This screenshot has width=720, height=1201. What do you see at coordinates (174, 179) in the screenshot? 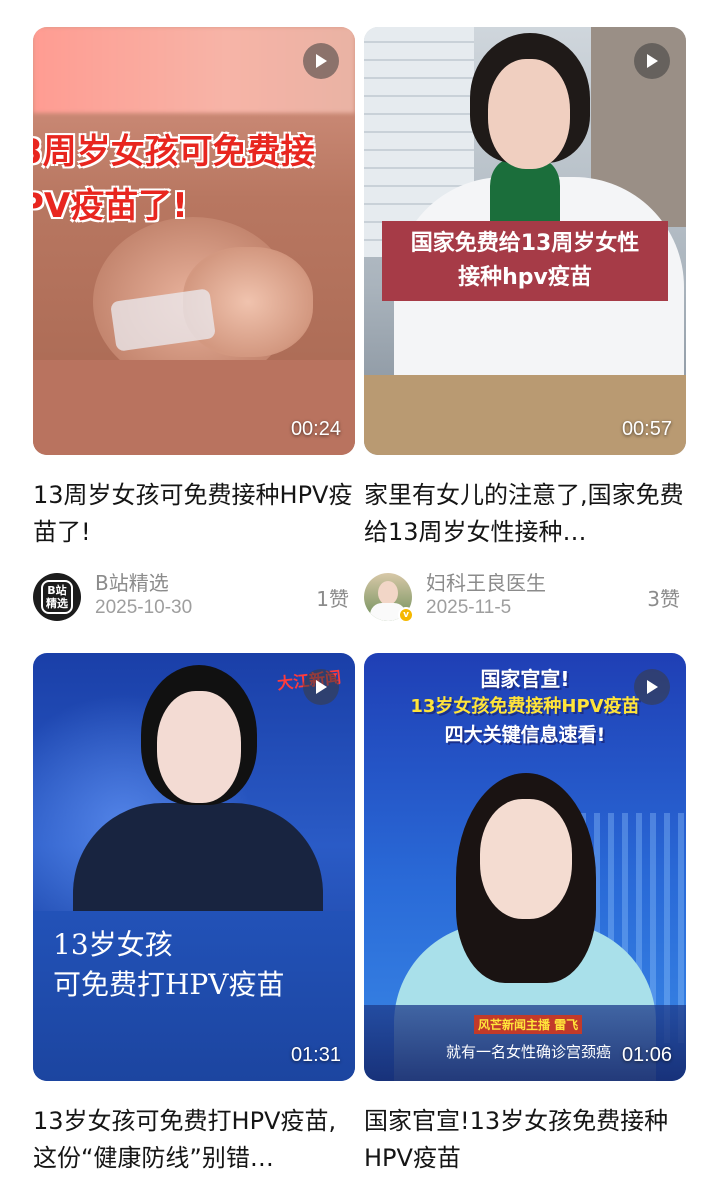
I see `thumbnail-overlay-text: 3周岁女孩可免费接 PV疫苗了!` at bounding box center [174, 179].